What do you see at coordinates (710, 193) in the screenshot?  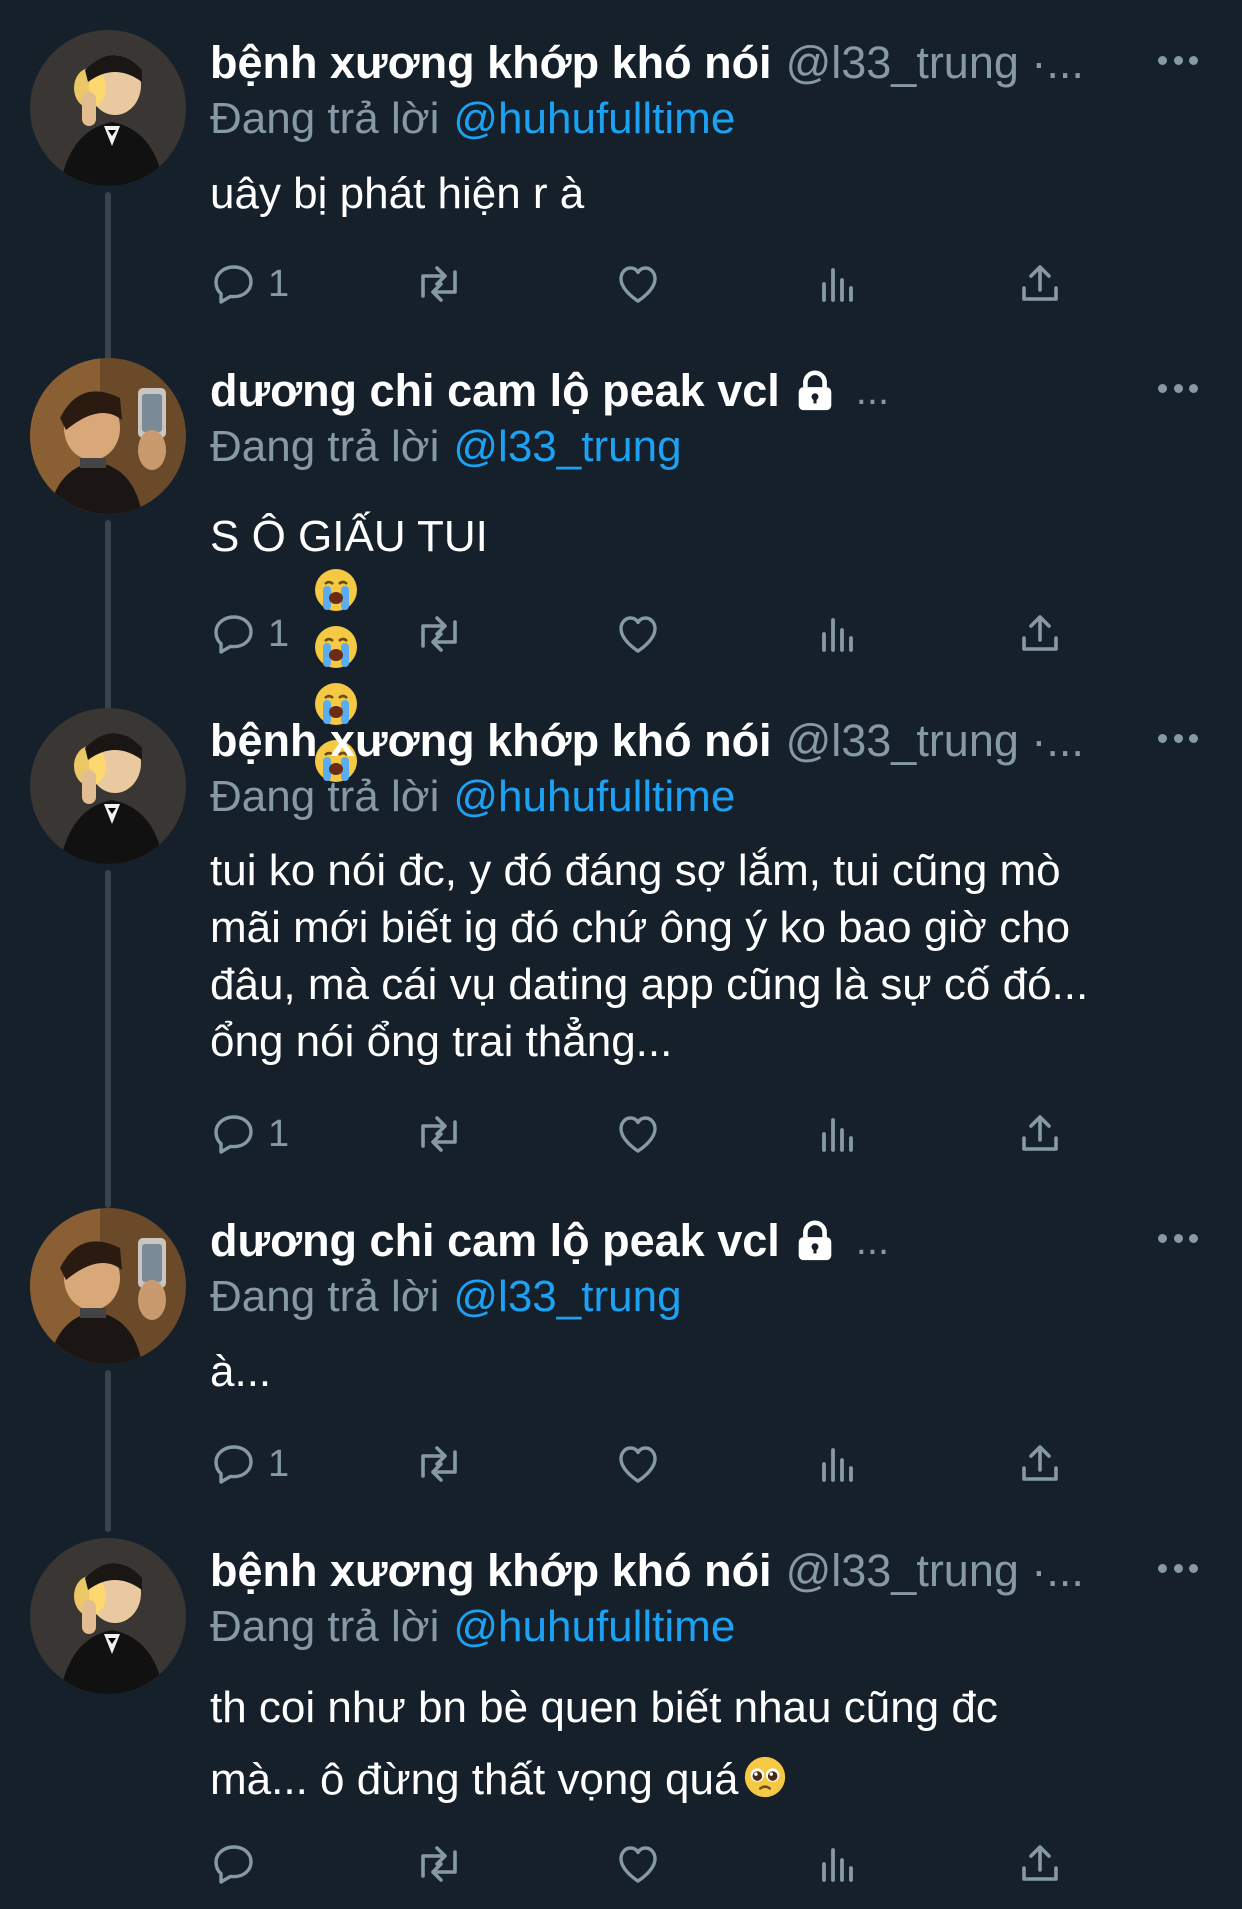 I see `tweet-text: uây bị phát hiện r à` at bounding box center [710, 193].